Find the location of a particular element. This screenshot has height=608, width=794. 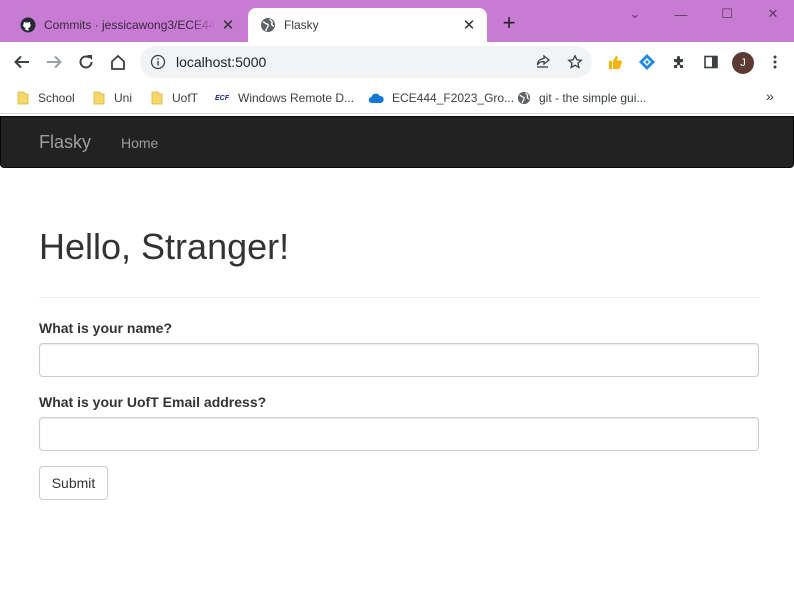

forward-button is located at coordinates (54, 62).